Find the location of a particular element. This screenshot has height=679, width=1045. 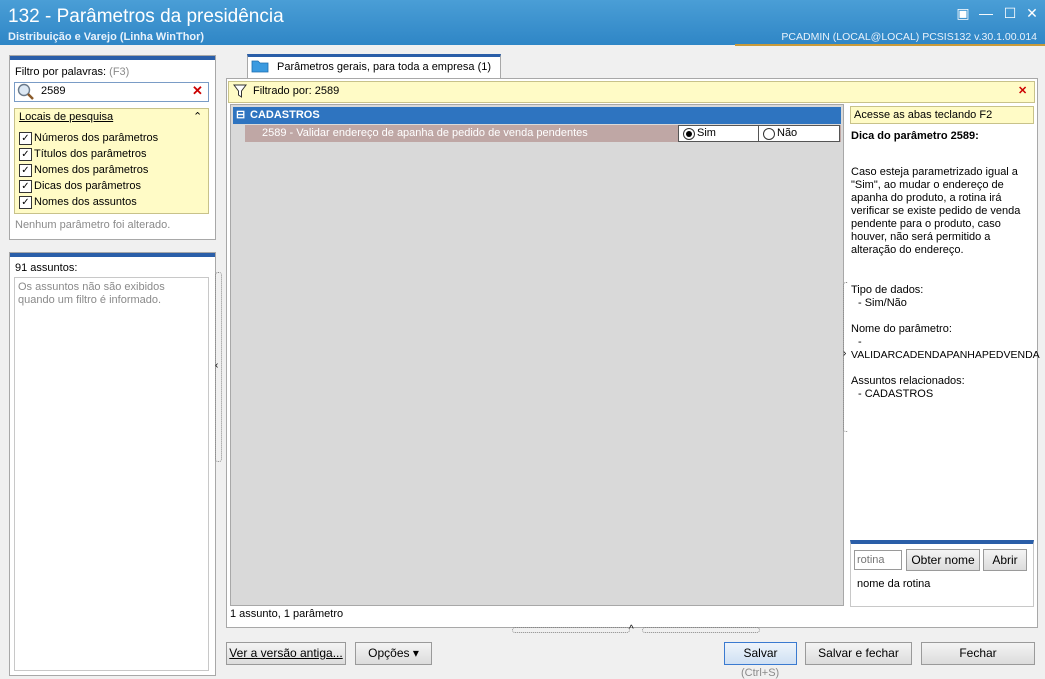

related-value: - CADASTROS is located at coordinates (896, 394).